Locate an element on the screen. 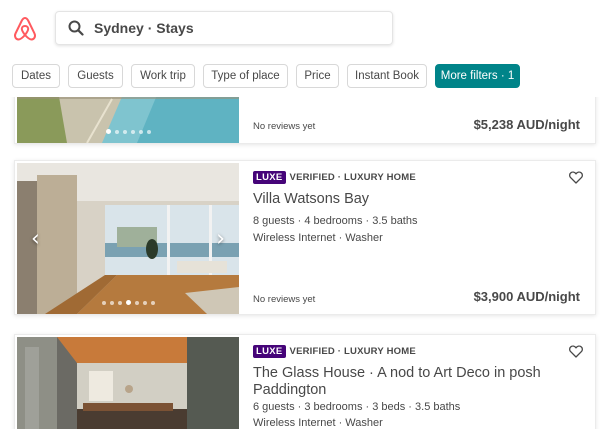  listing-details: 8 guests · 4 bedrooms · 3.5 baths is located at coordinates (335, 221).